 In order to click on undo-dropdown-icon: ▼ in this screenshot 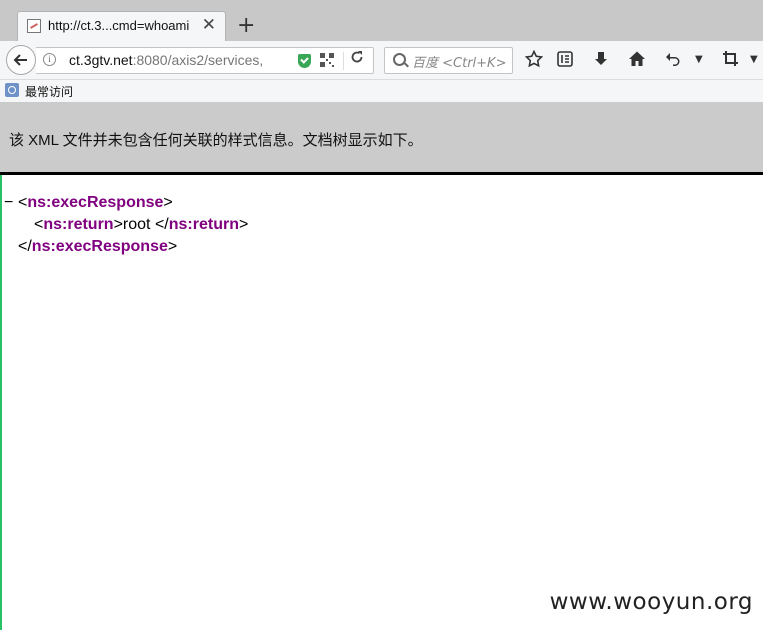, I will do `click(699, 60)`.